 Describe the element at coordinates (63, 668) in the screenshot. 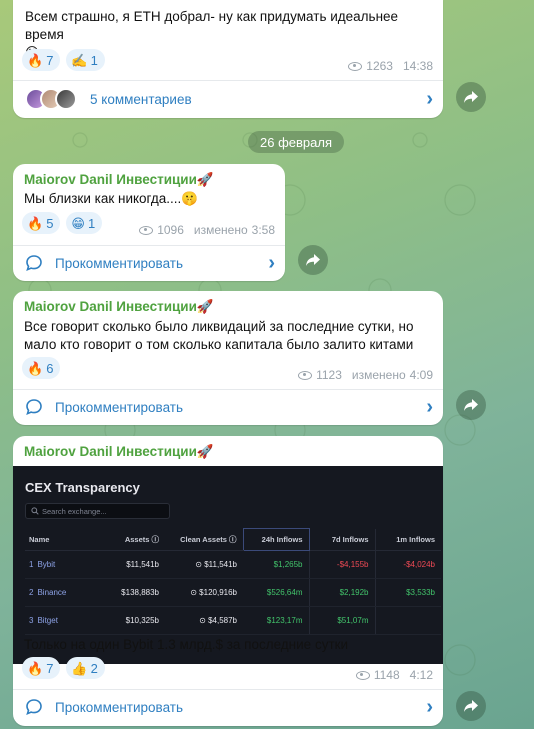

I see `reactions: 🔥 7 👍 2` at that location.